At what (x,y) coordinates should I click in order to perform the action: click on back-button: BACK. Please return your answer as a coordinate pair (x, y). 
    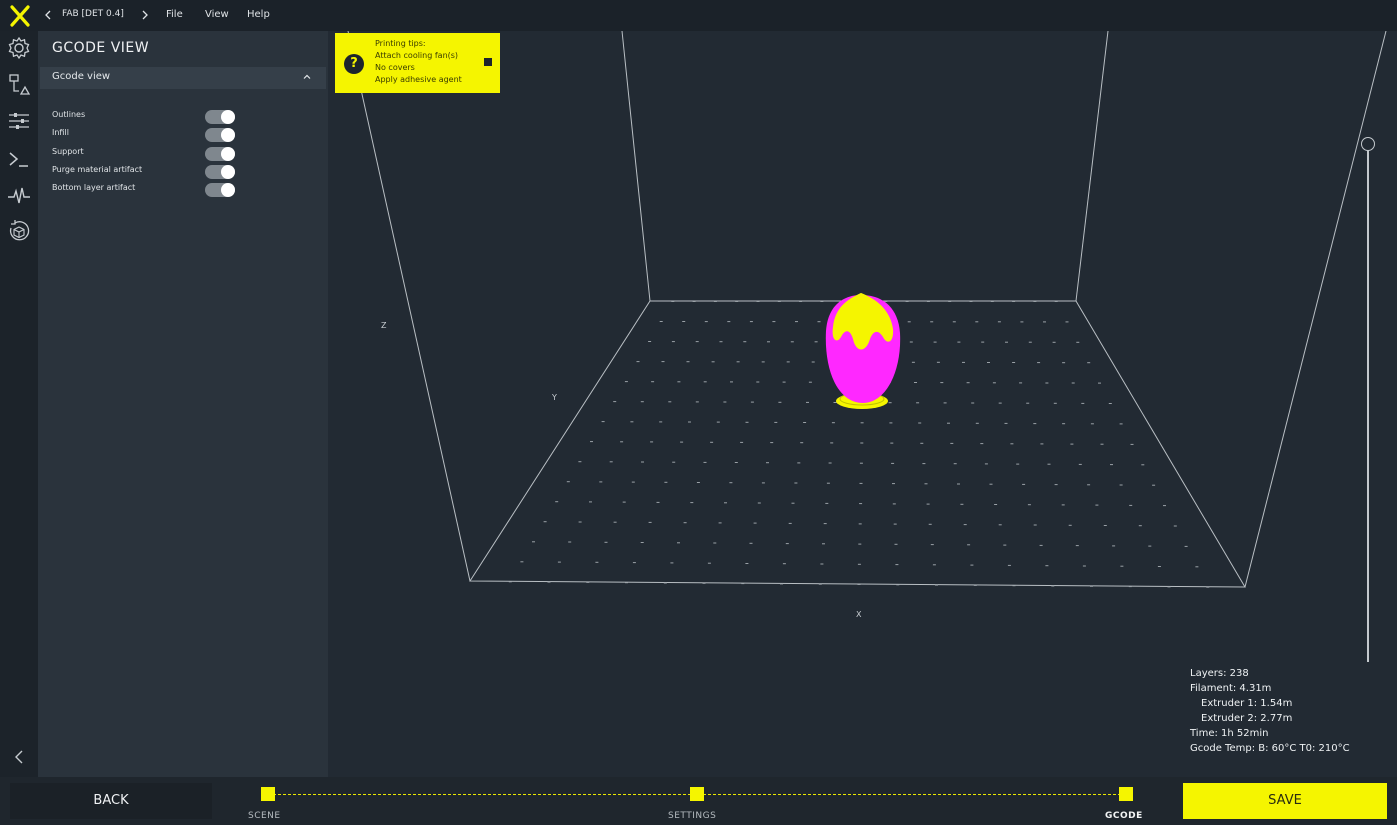
    Looking at the image, I should click on (111, 801).